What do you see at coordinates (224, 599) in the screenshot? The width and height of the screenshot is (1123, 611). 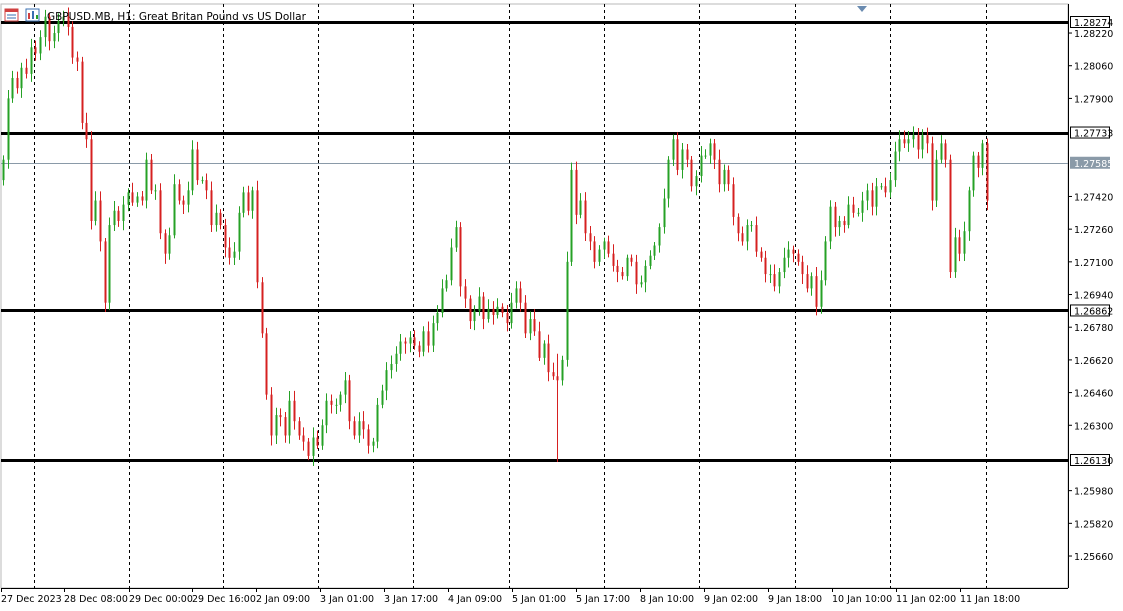 I see `time-tick-label: 29 Dec 16:00` at bounding box center [224, 599].